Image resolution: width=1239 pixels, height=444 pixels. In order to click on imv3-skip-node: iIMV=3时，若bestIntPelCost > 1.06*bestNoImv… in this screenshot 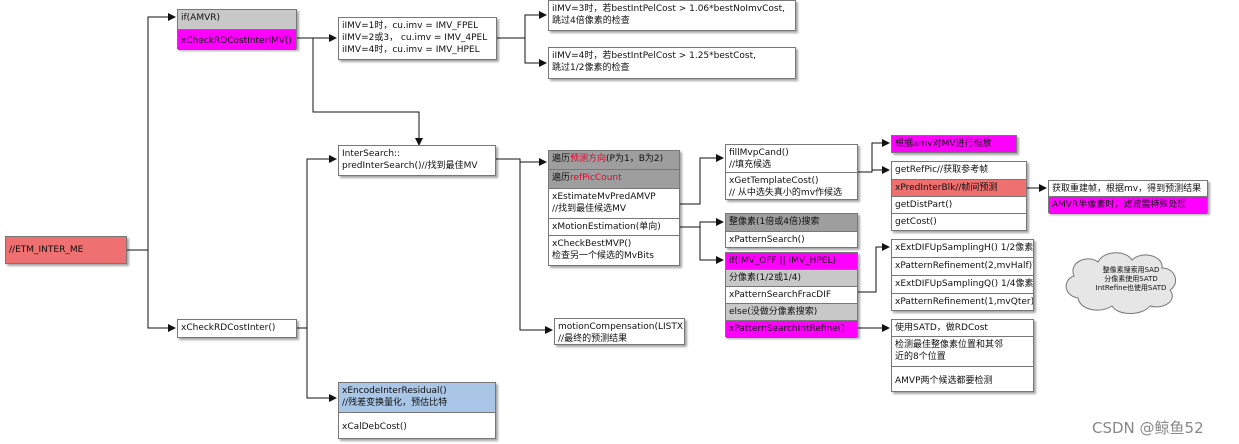, I will do `click(672, 15)`.